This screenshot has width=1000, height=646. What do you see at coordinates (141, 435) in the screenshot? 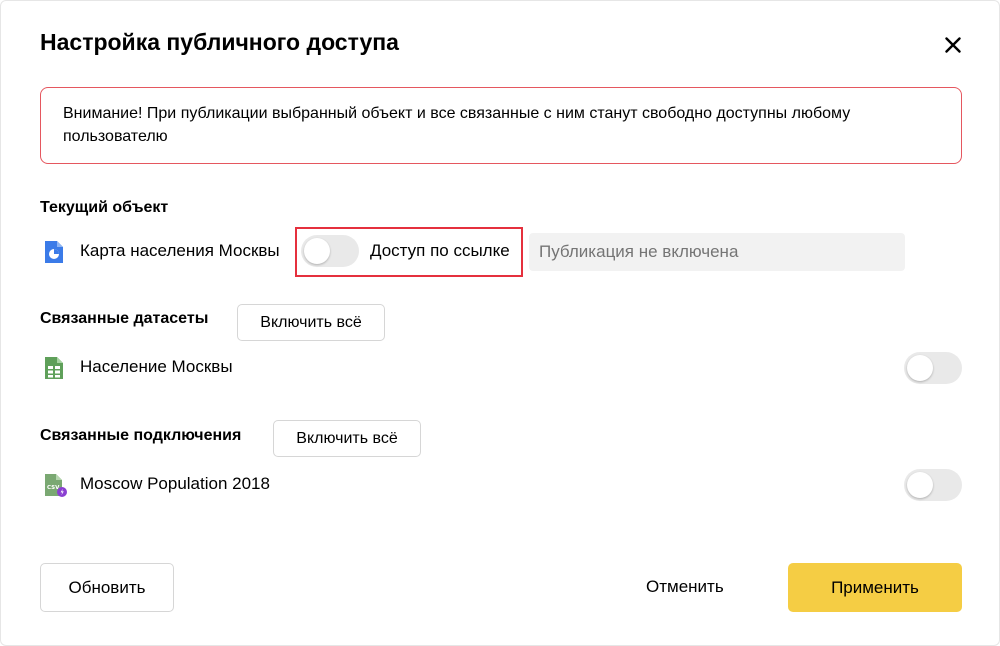
I see `connections-section-title: Связанные подключения` at bounding box center [141, 435].